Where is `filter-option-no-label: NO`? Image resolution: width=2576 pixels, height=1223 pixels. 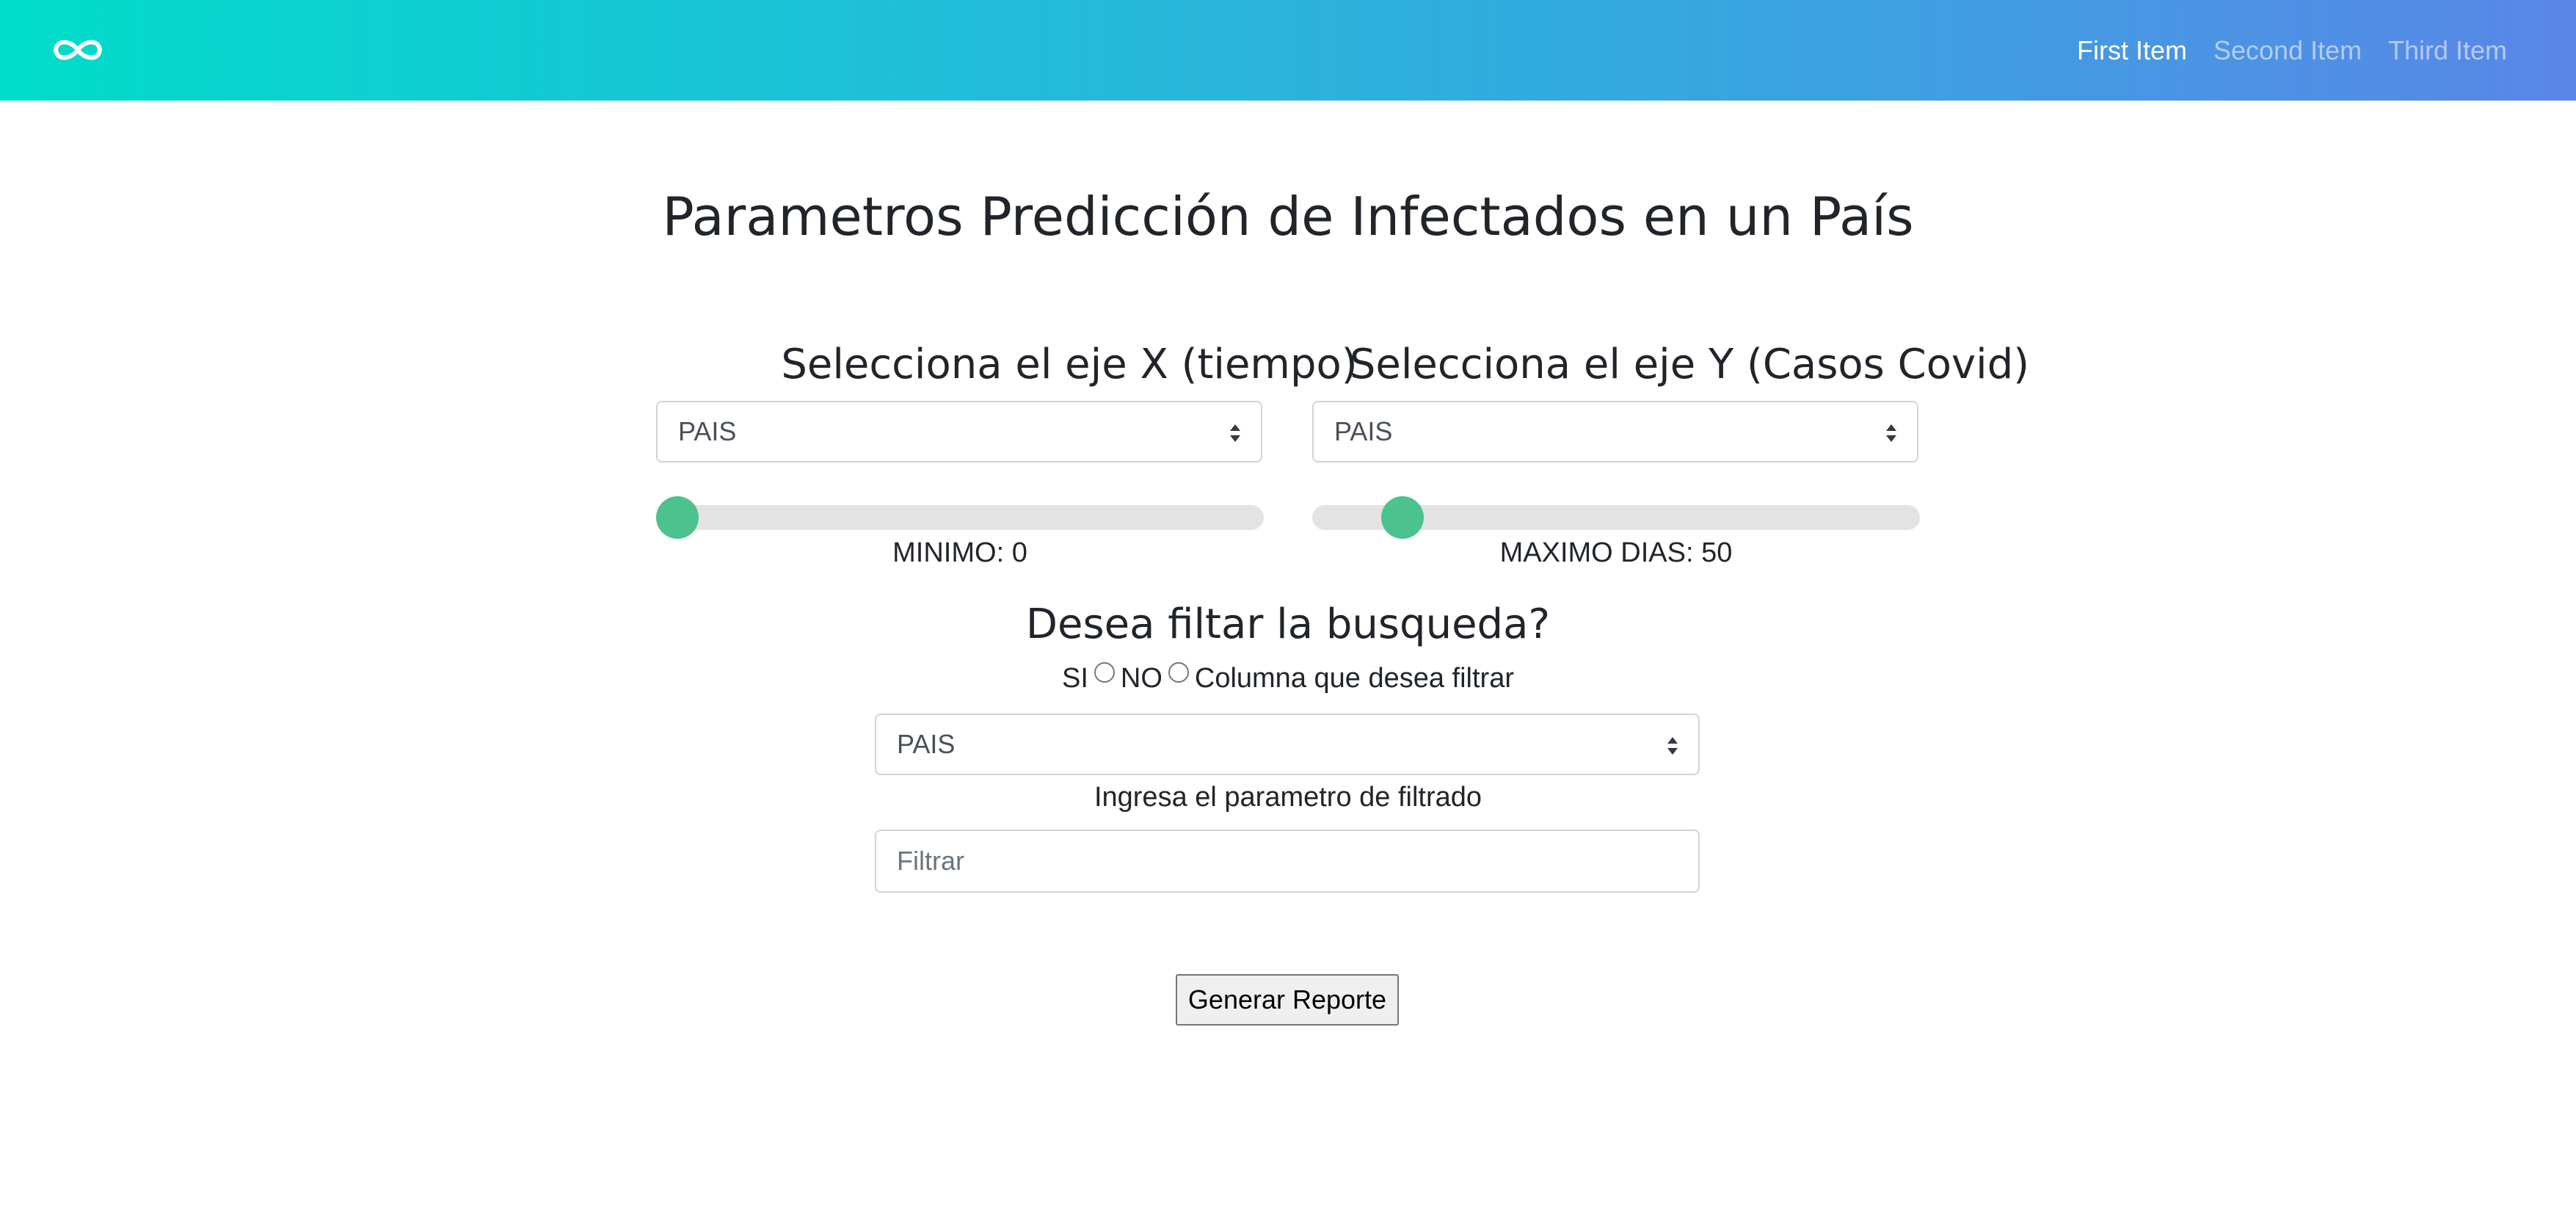
filter-option-no-label: NO is located at coordinates (1141, 678).